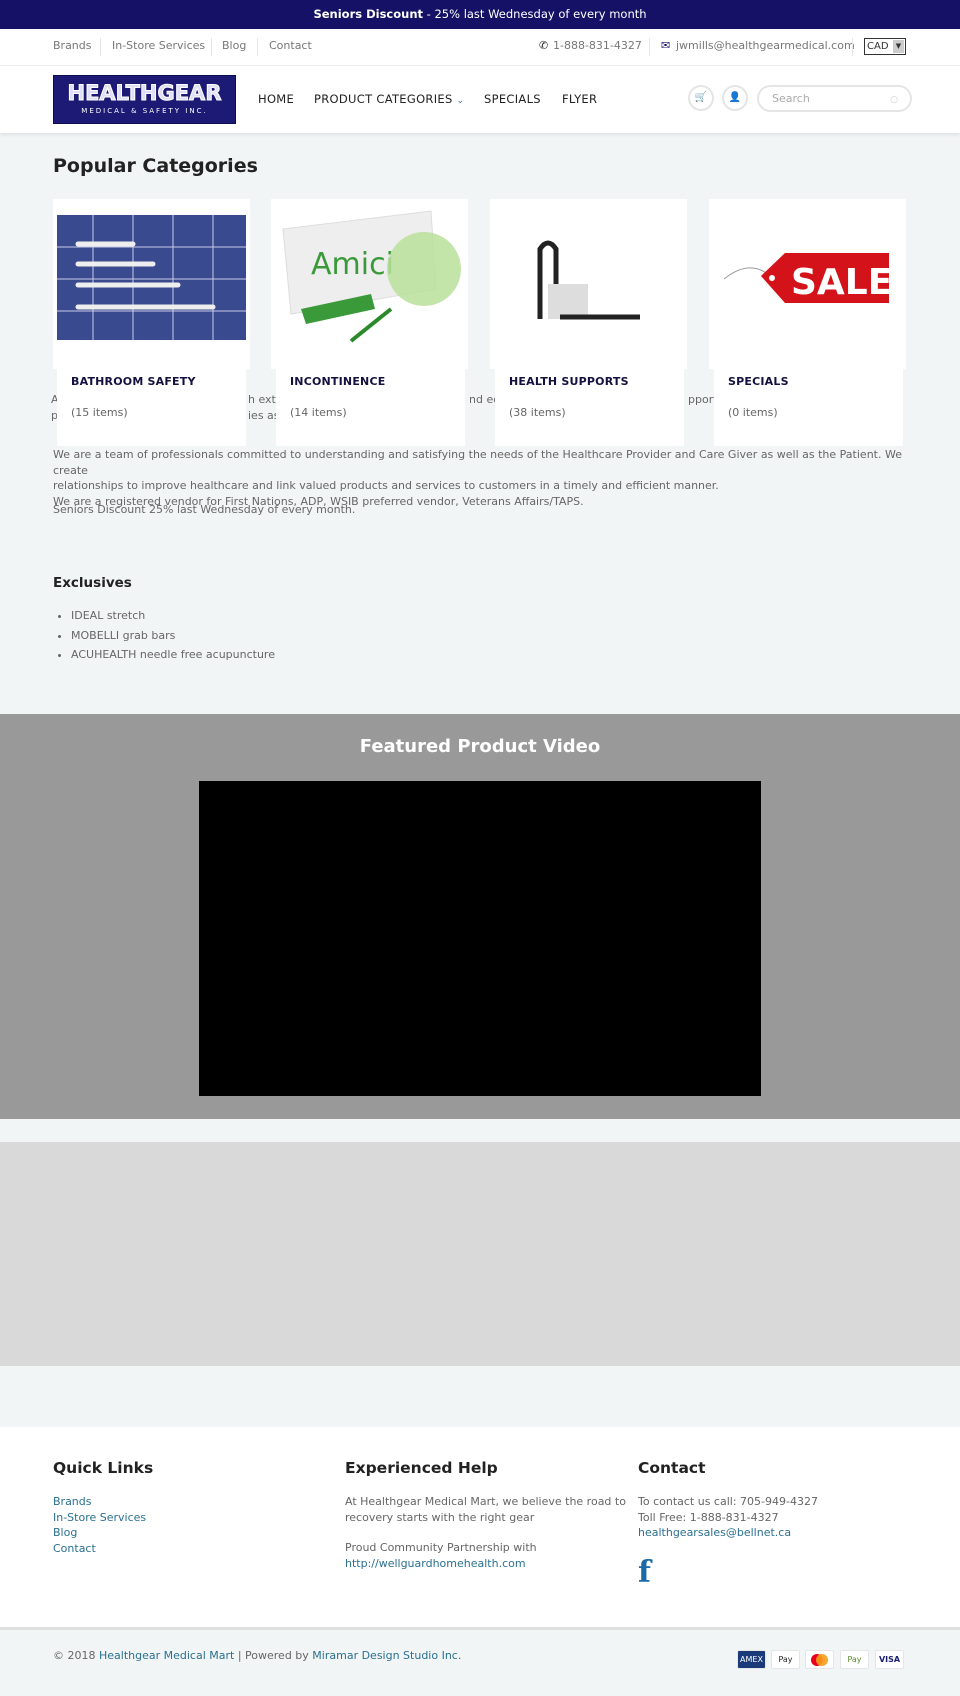 This screenshot has height=1696, width=960. Describe the element at coordinates (290, 45) in the screenshot. I see `toplink-contact: Contact` at that location.